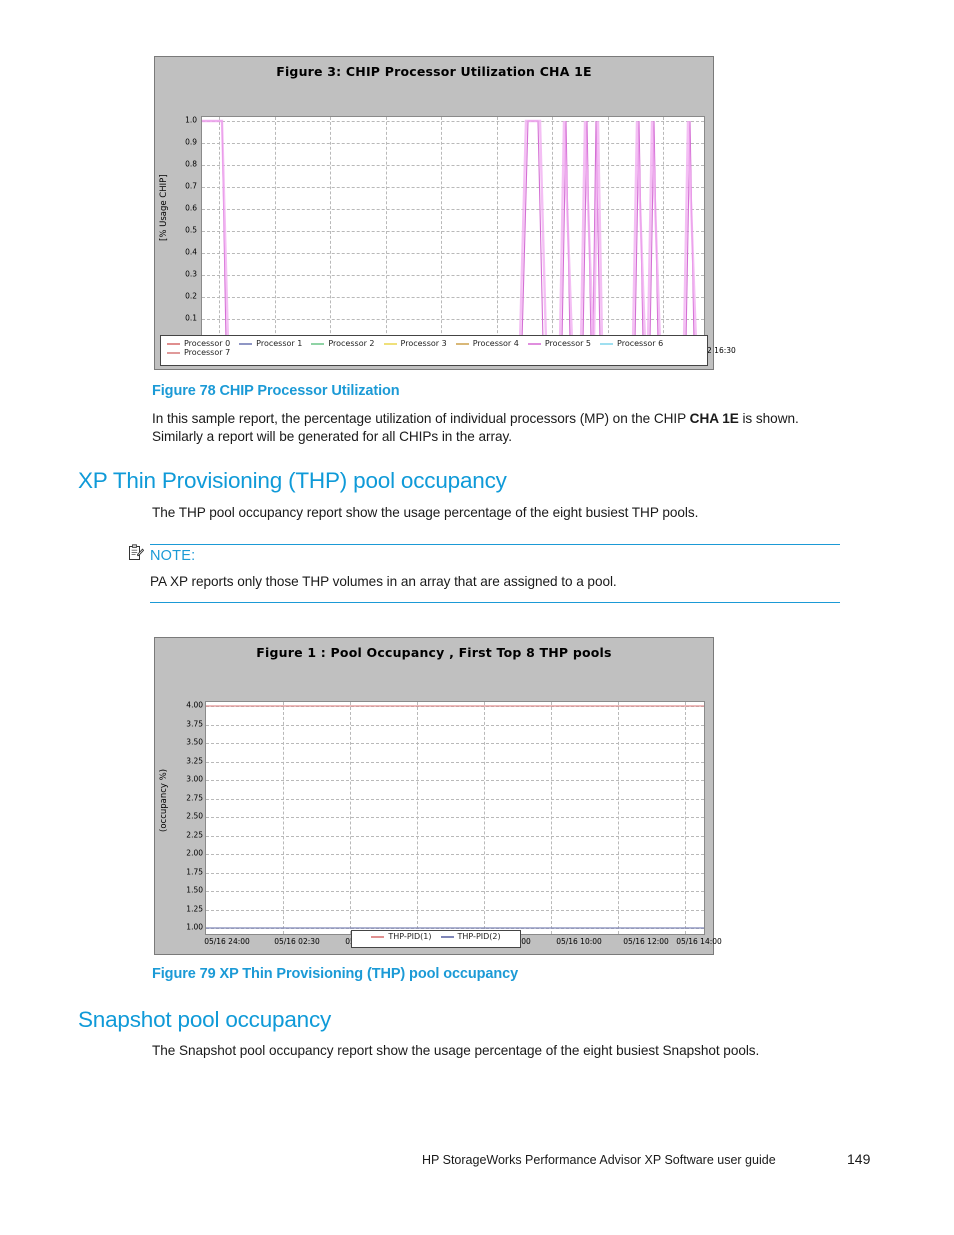 The height and width of the screenshot is (1235, 954). What do you see at coordinates (495, 343) in the screenshot?
I see `legend-label: Processor 4` at bounding box center [495, 343].